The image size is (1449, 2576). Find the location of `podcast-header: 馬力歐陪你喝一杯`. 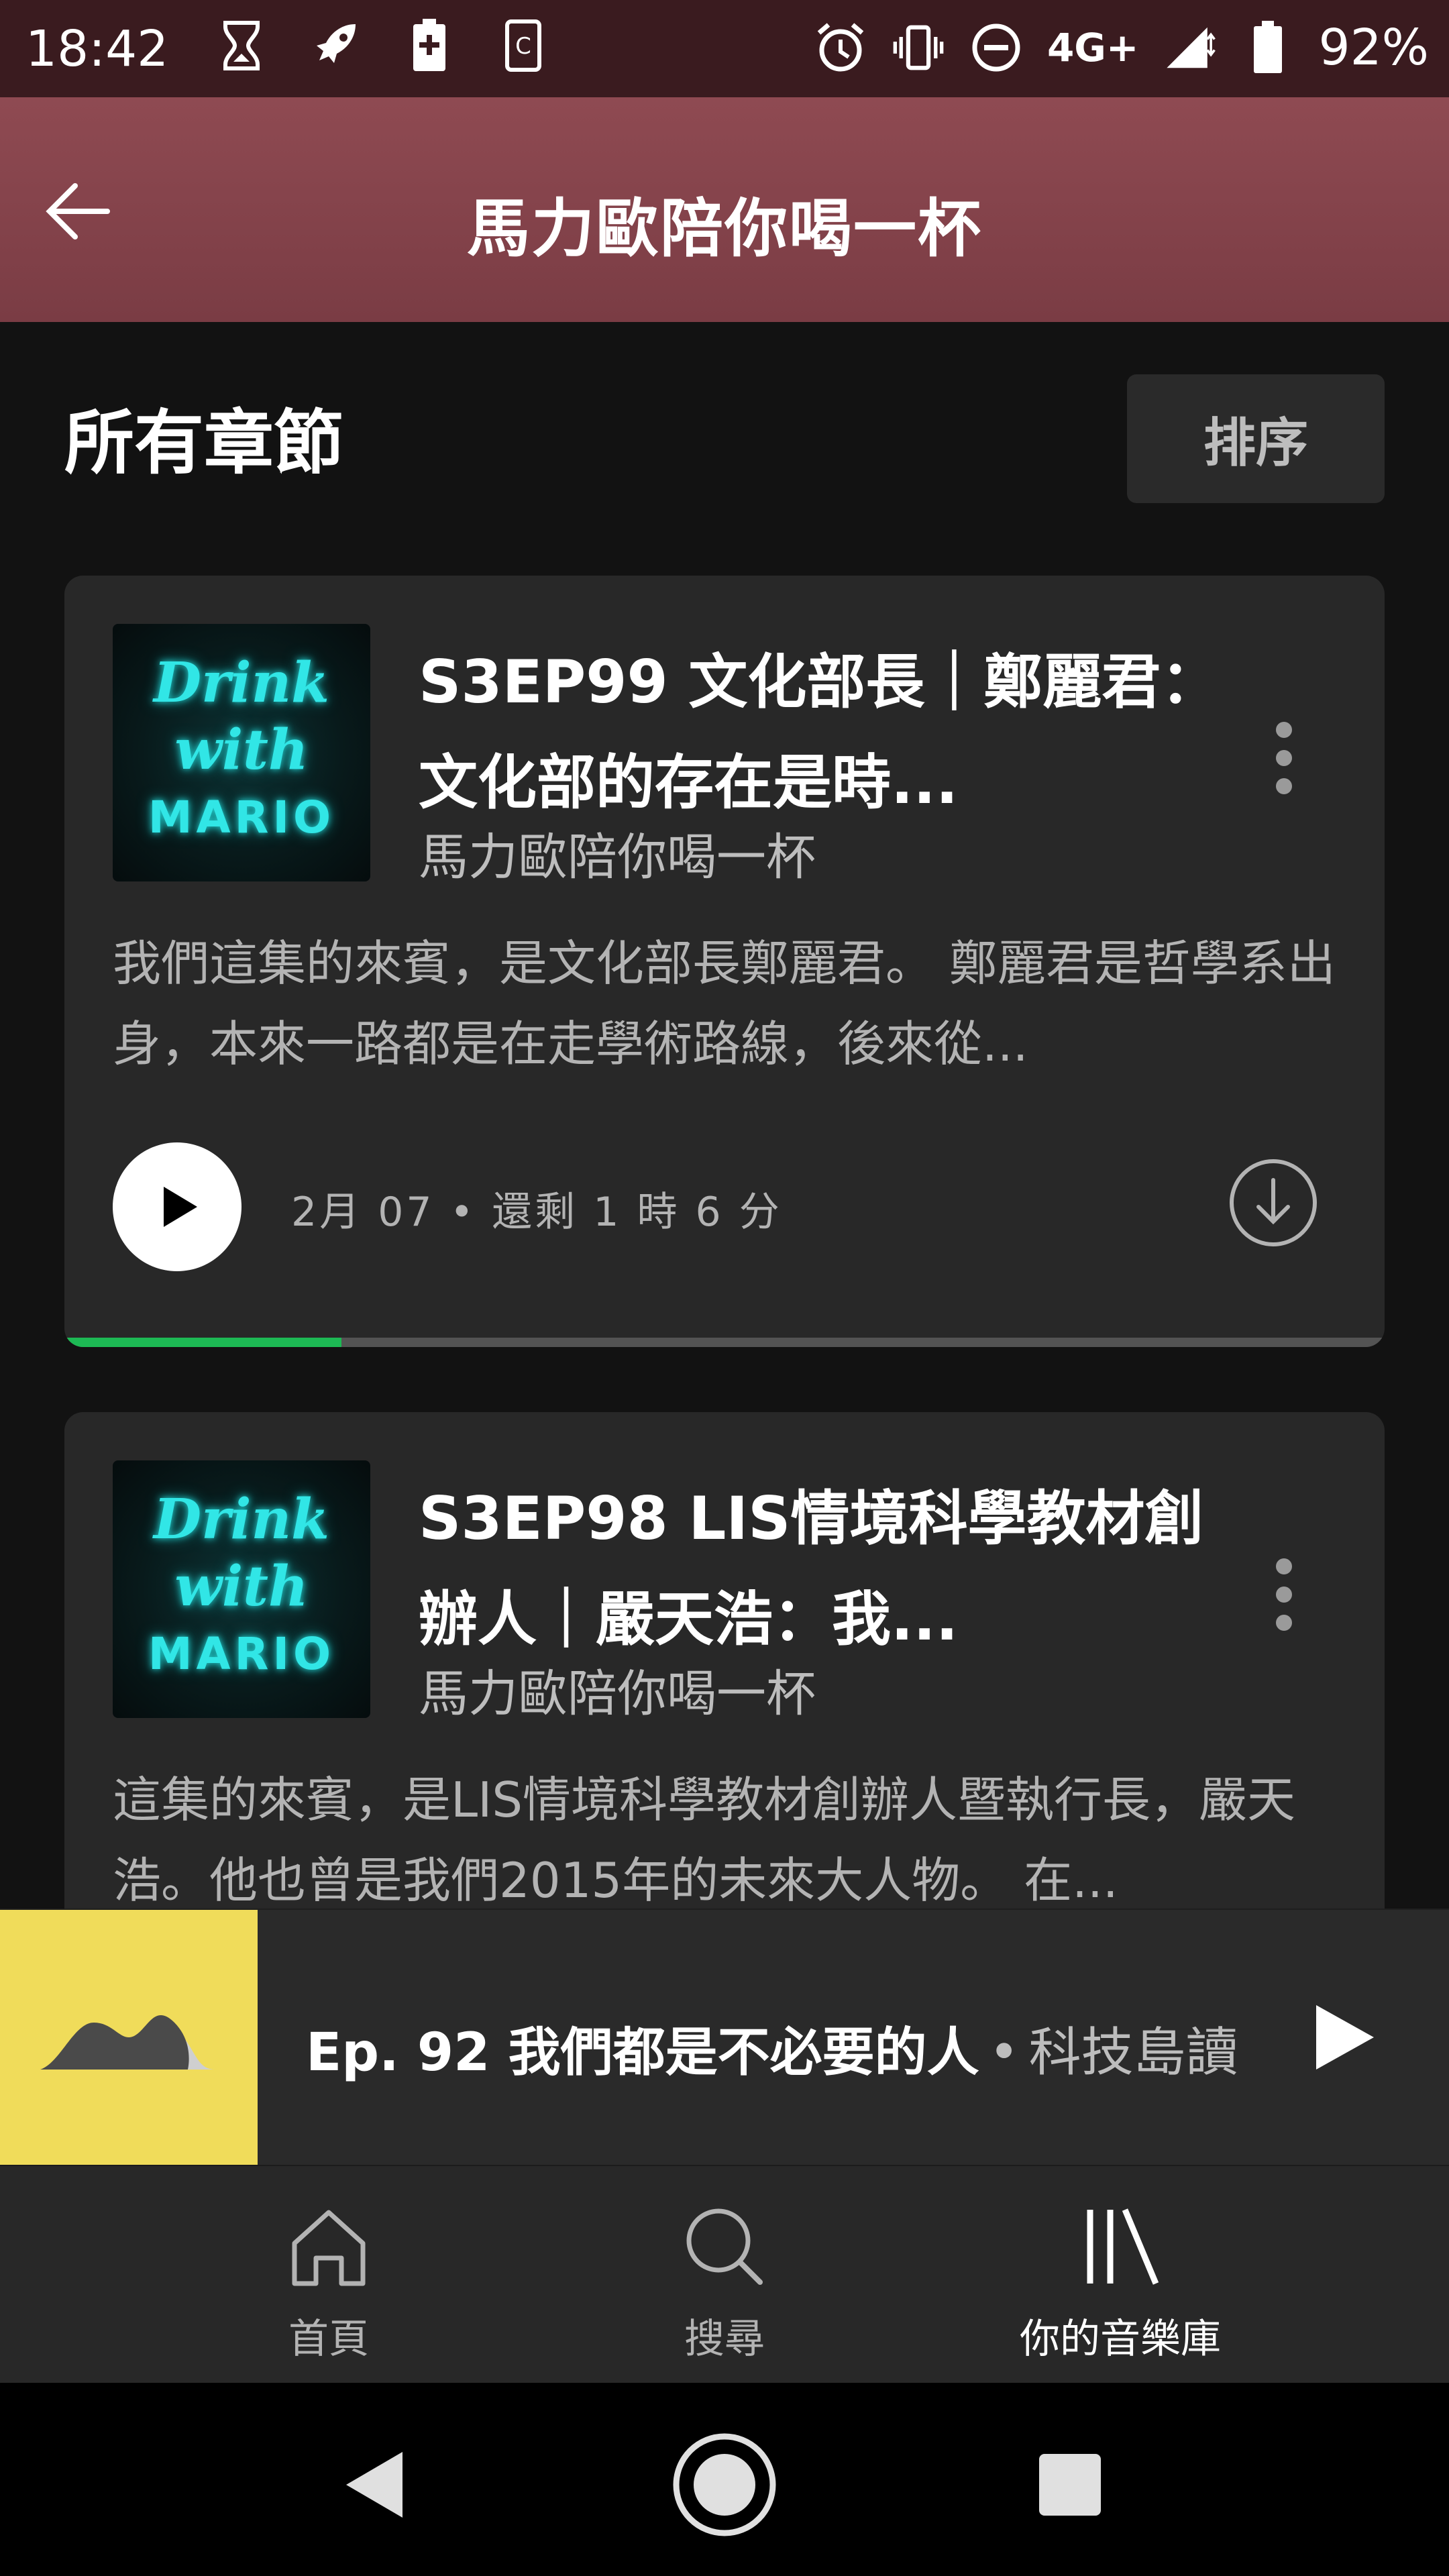

podcast-header: 馬力歐陪你喝一杯 is located at coordinates (724, 209).